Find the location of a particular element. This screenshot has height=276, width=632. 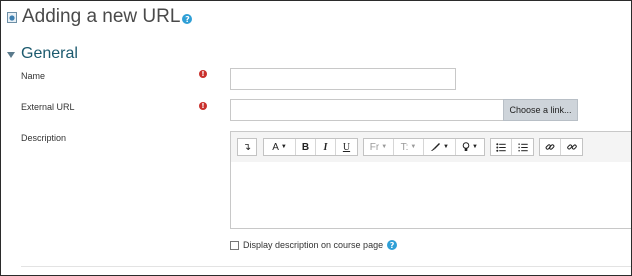

url-icon is located at coordinates (12, 17).